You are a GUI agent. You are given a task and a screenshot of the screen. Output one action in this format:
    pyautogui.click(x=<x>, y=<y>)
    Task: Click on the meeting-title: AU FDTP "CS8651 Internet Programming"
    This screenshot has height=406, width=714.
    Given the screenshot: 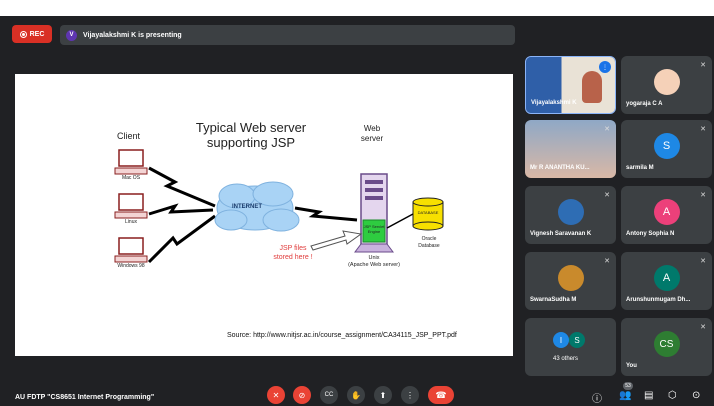 What is the action you would take?
    pyautogui.click(x=85, y=397)
    